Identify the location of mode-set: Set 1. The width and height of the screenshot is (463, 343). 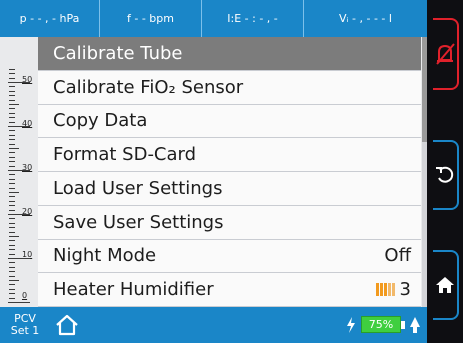
(25, 330).